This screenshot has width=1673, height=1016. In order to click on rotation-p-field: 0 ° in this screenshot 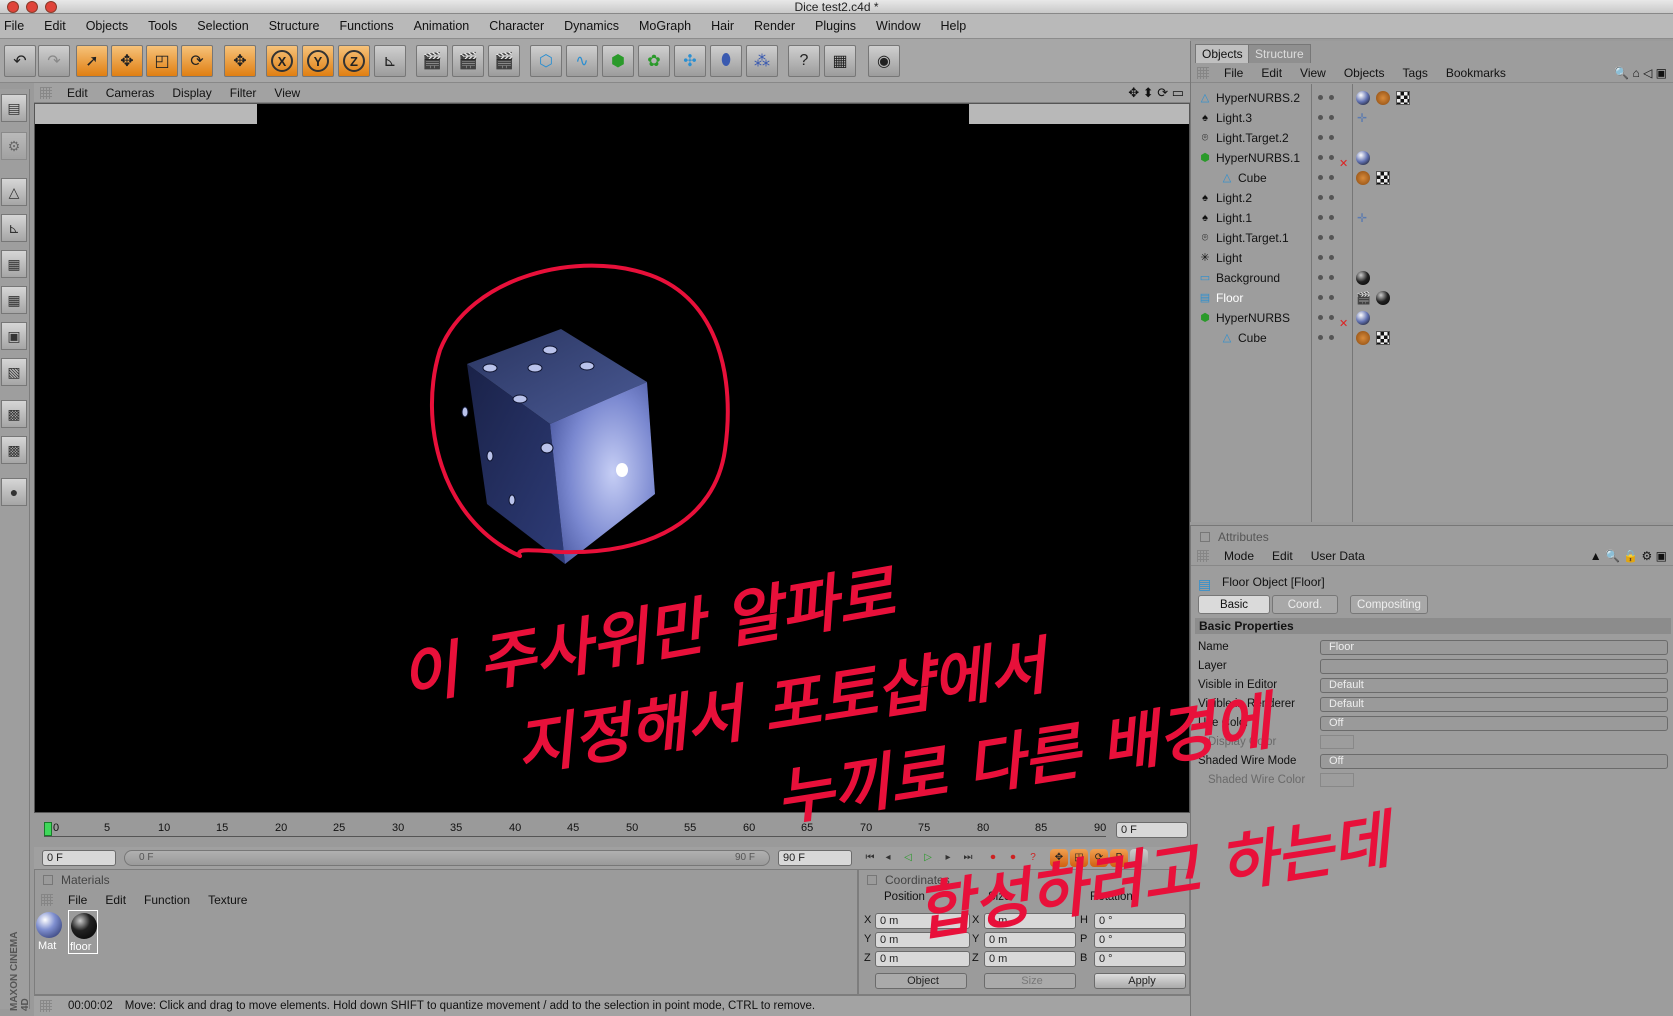, I will do `click(1140, 940)`.